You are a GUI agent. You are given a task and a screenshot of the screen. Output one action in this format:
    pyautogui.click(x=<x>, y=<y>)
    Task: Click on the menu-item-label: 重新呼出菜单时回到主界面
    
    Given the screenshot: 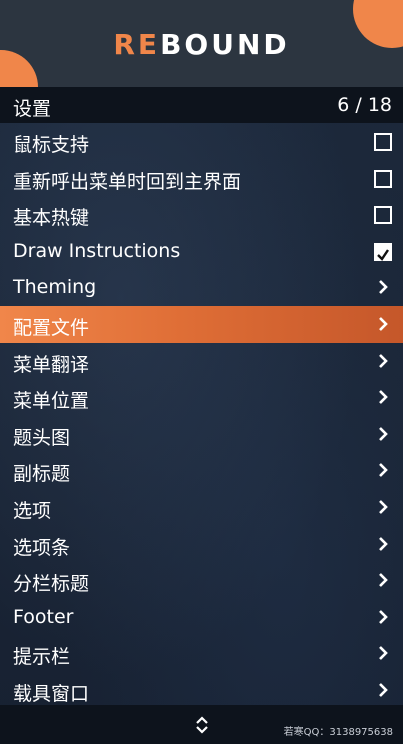 What is the action you would take?
    pyautogui.click(x=127, y=181)
    